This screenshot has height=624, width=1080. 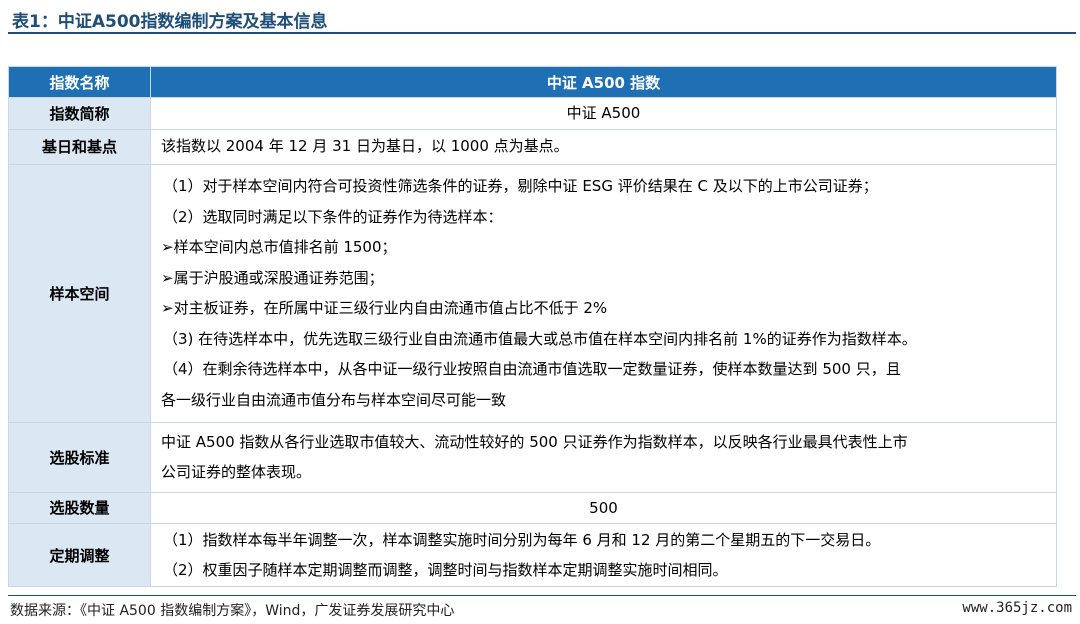 What do you see at coordinates (445, 570) in the screenshot?
I see `value-line: （2）权重因子随样本定期调整而调整，调整时间与指数样本定期调整实施时间相同。` at bounding box center [445, 570].